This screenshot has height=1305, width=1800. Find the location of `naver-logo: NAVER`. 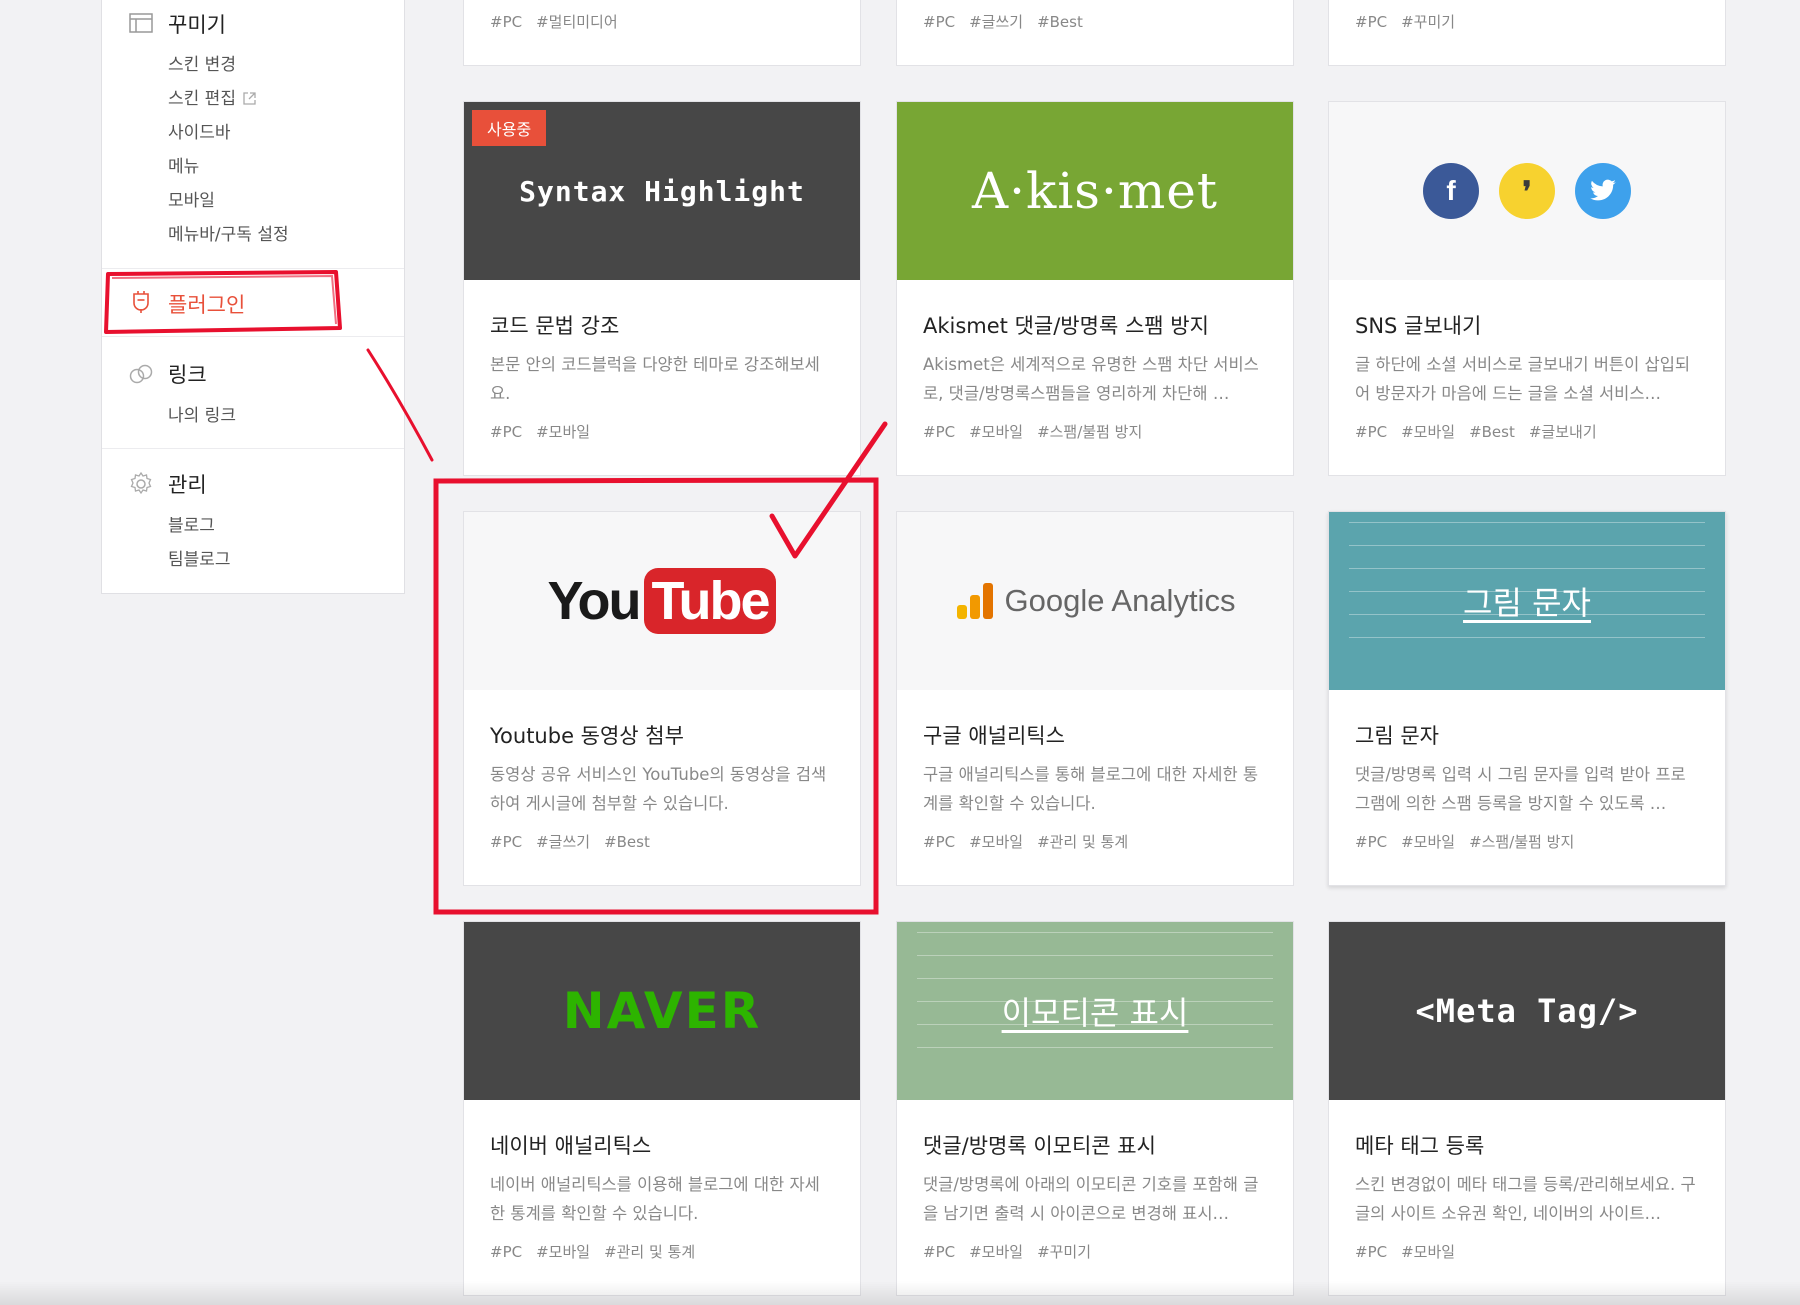

naver-logo: NAVER is located at coordinates (662, 1011).